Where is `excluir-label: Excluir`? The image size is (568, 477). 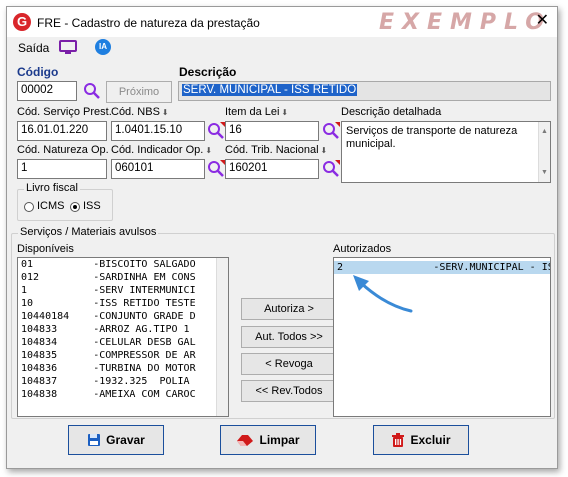 excluir-label: Excluir is located at coordinates (430, 440).